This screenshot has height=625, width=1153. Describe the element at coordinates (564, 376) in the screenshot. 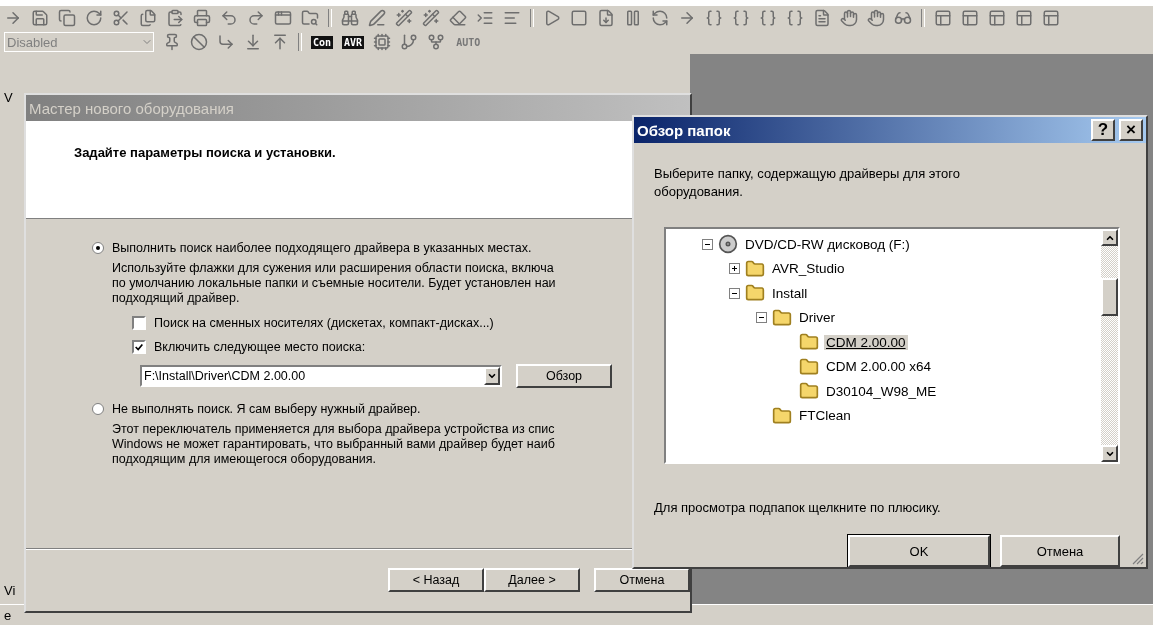

I see `browse-button: Обзор` at that location.